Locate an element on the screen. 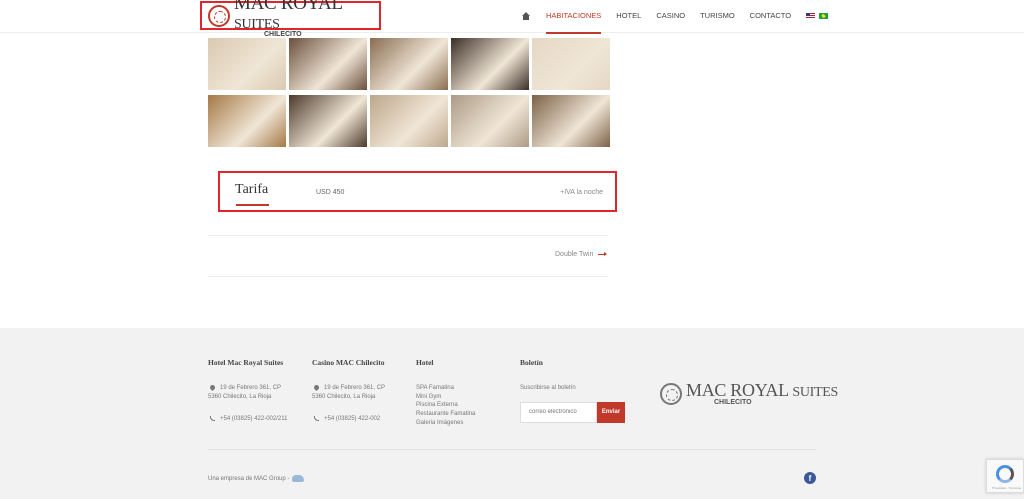 This screenshot has height=499, width=1024. recaptcha-icon is located at coordinates (1005, 474).